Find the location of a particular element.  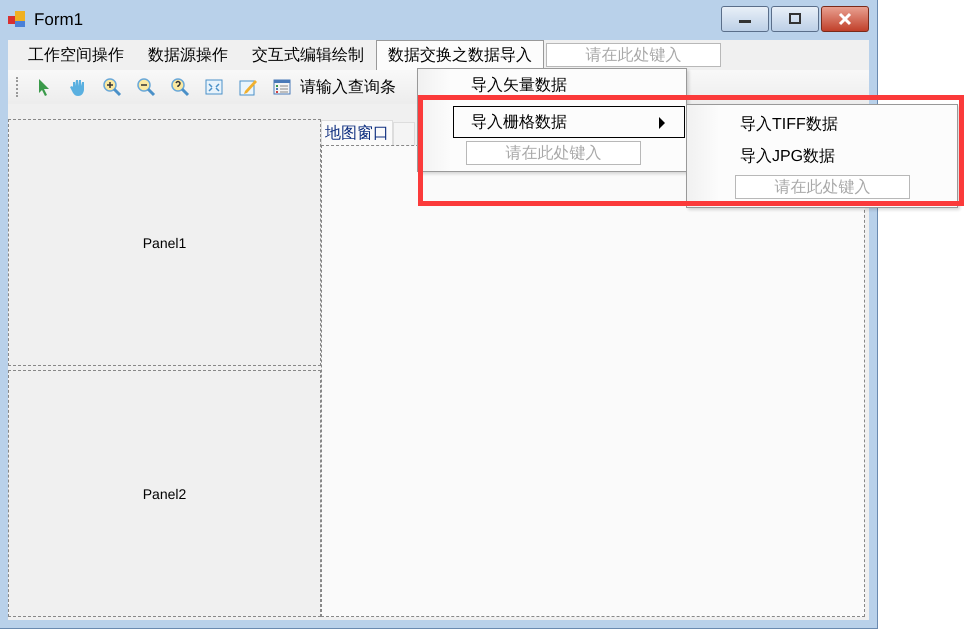

menu-item: 导入矢量数据 is located at coordinates (569, 85).